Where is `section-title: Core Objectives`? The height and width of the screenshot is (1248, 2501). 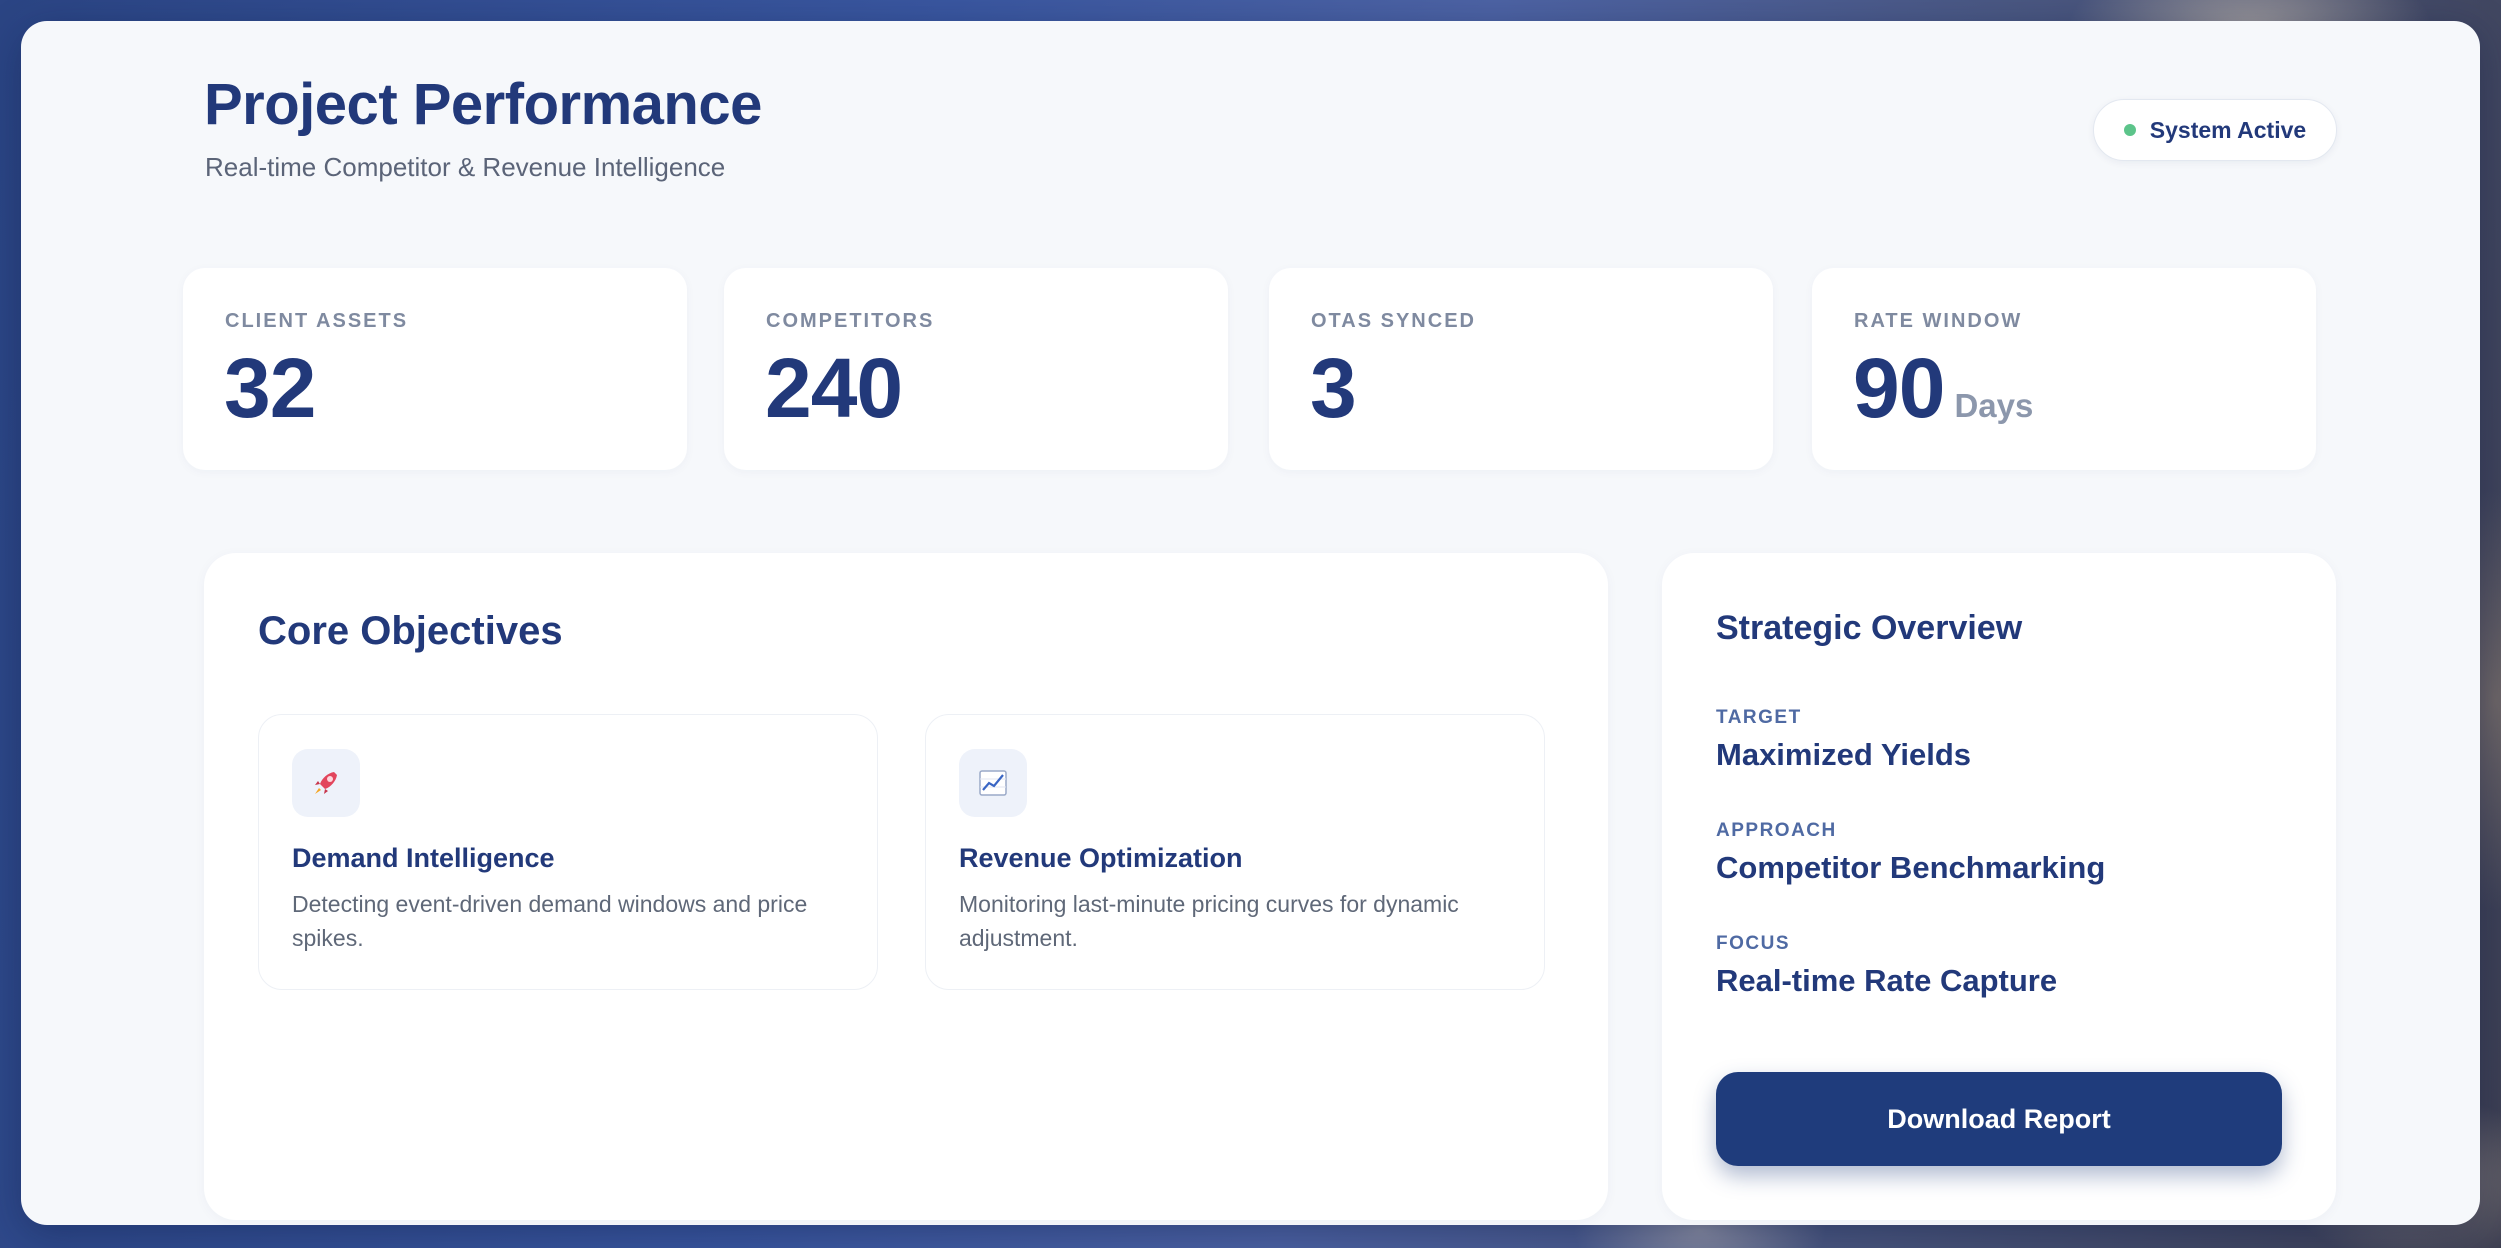
section-title: Core Objectives is located at coordinates (410, 631).